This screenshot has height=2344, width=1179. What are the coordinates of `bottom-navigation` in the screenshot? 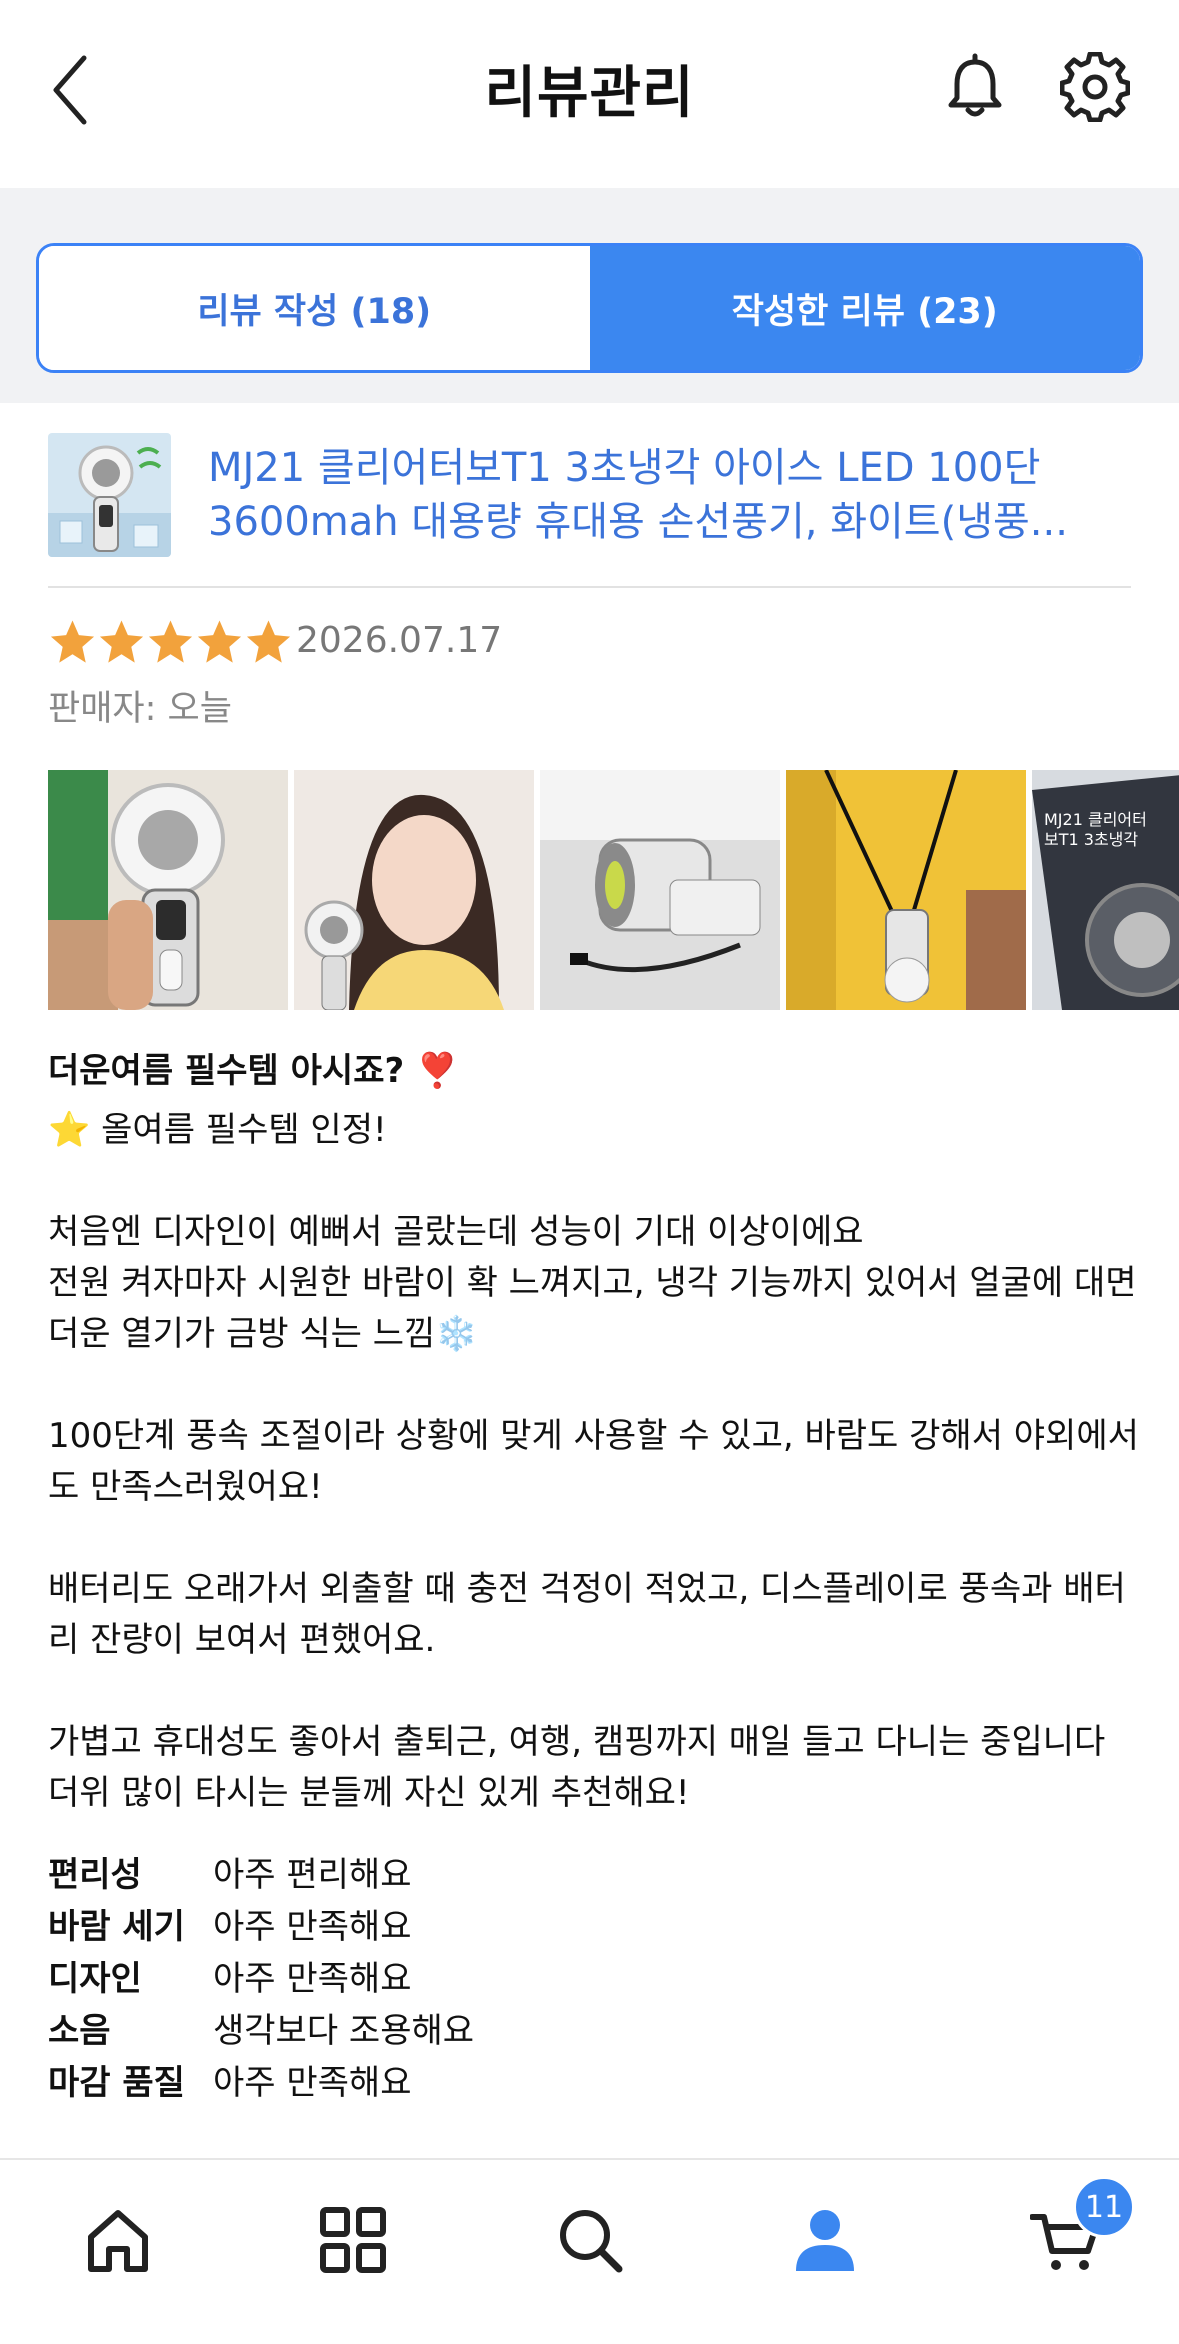 It's located at (589, 2251).